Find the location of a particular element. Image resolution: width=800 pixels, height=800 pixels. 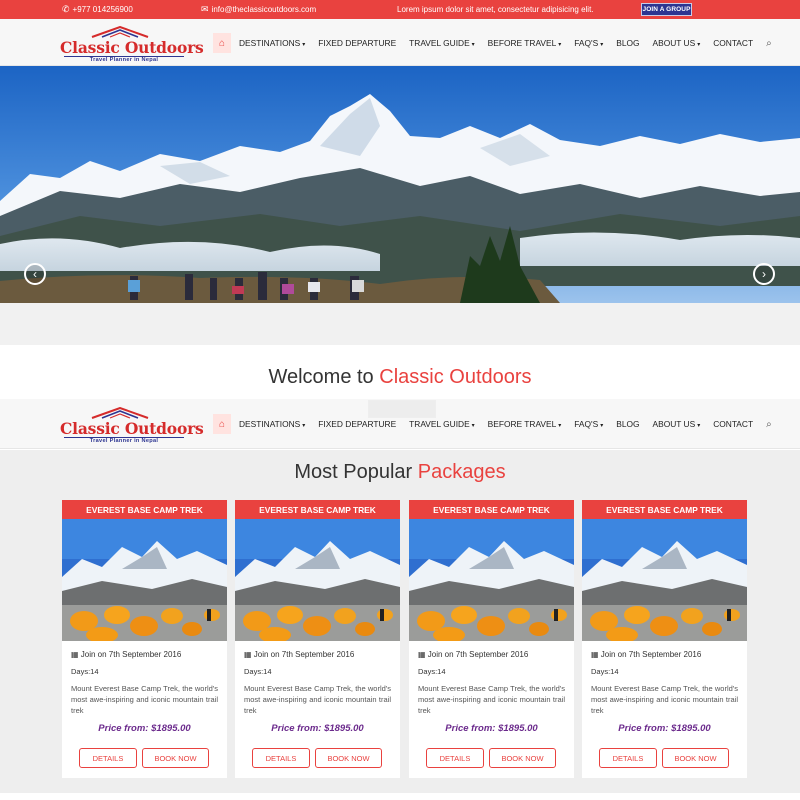

email-contact: ✉ info@theclassicoutdoors.com is located at coordinates (258, 9).